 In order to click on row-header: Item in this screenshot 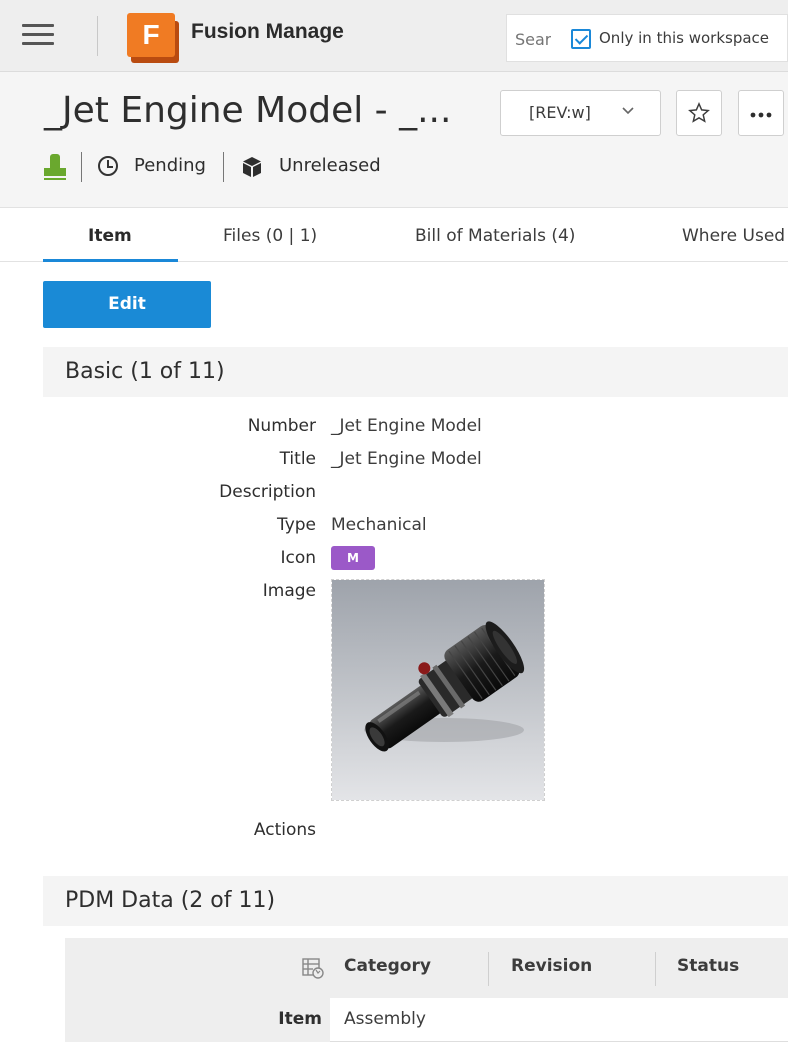, I will do `click(197, 1020)`.